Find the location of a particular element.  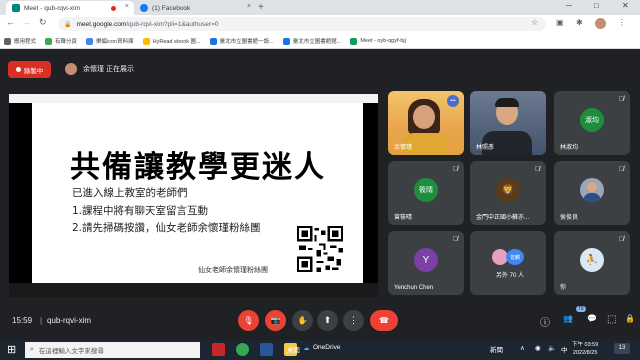

participant-name: 另外 70 人 is located at coordinates (510, 276).